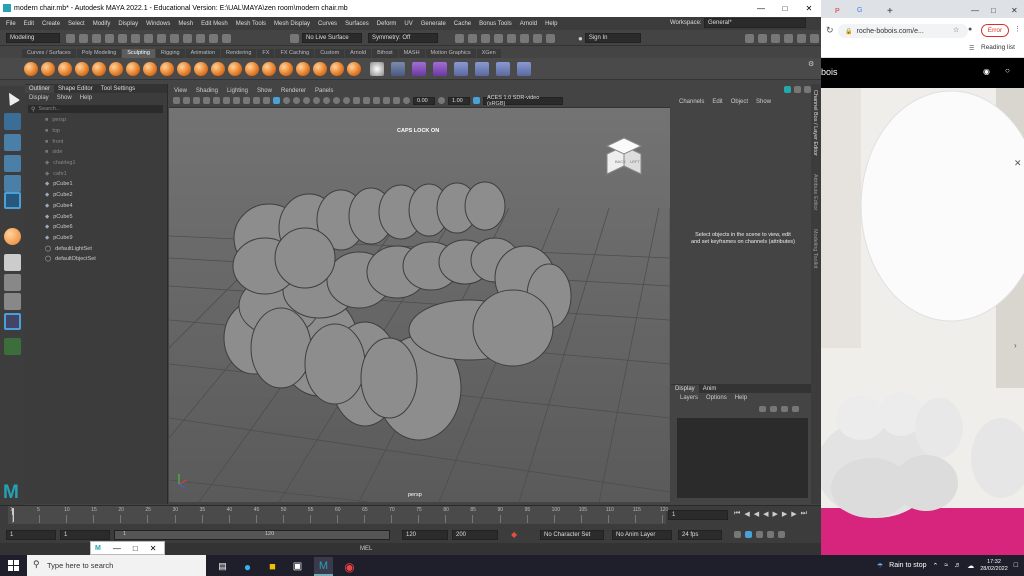 The width and height of the screenshot is (1024, 576). What do you see at coordinates (377, 69) in the screenshot?
I see `sculpt-settings-icon` at bounding box center [377, 69].